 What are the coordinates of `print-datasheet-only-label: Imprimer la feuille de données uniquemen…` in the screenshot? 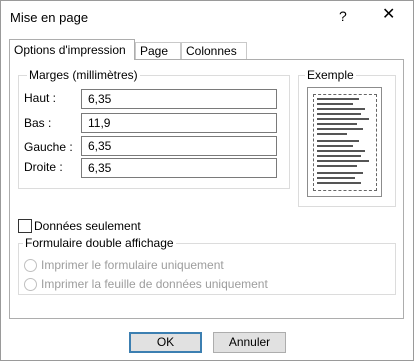 It's located at (154, 284).